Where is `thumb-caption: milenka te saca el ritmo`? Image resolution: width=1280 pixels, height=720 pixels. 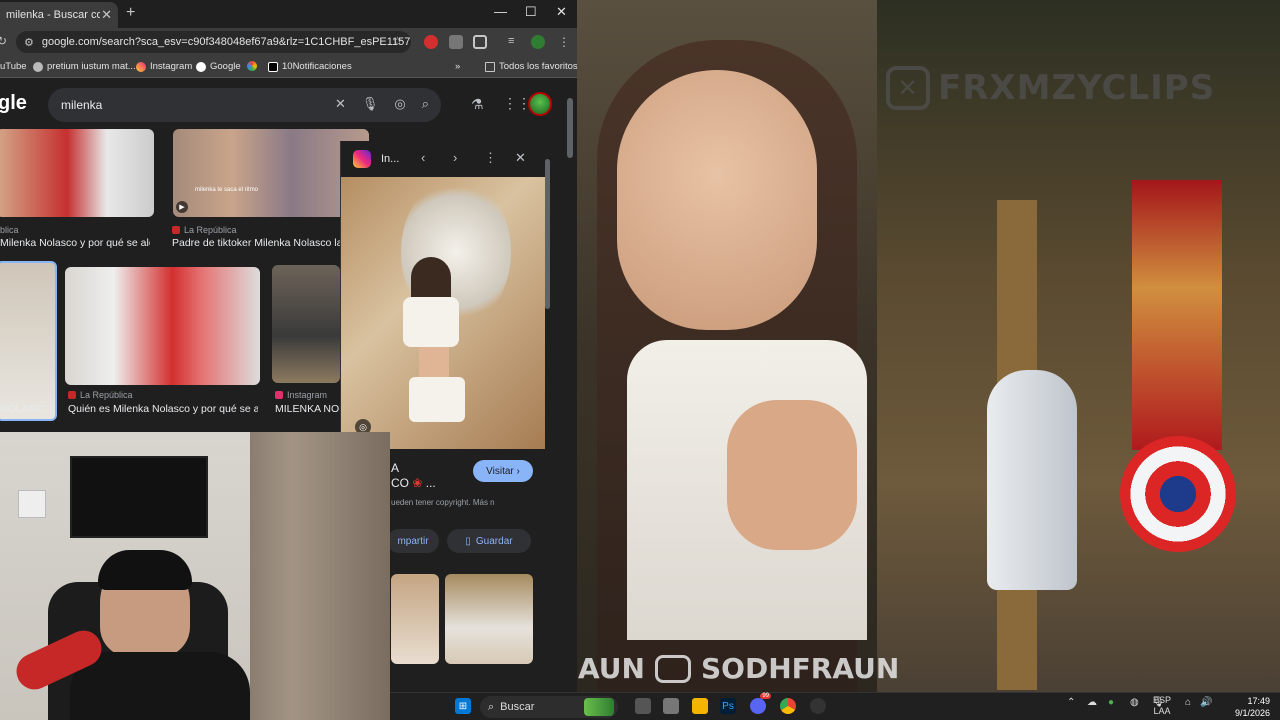 thumb-caption: milenka te saca el ritmo is located at coordinates (227, 190).